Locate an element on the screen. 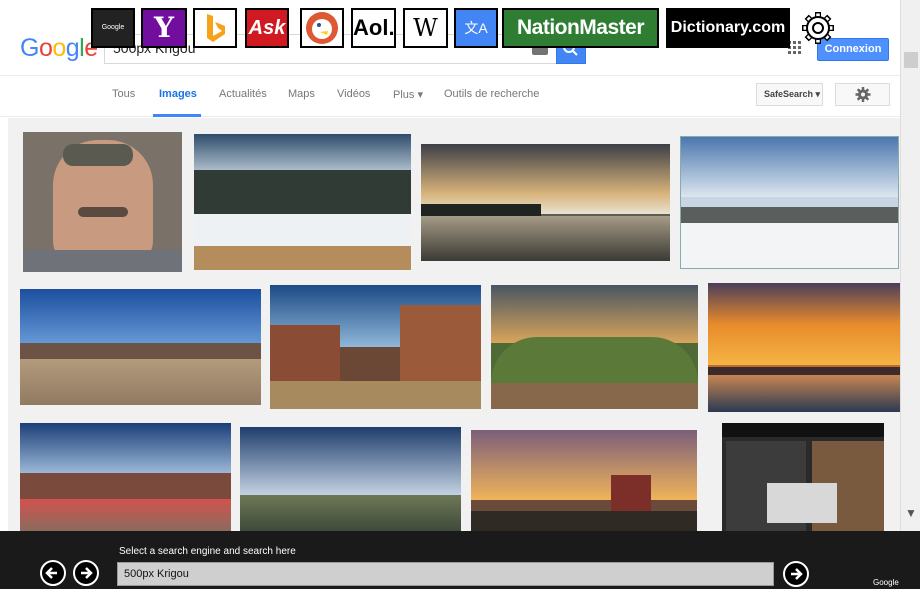 This screenshot has height=589, width=920. yahoo-icon: Y is located at coordinates (164, 27).